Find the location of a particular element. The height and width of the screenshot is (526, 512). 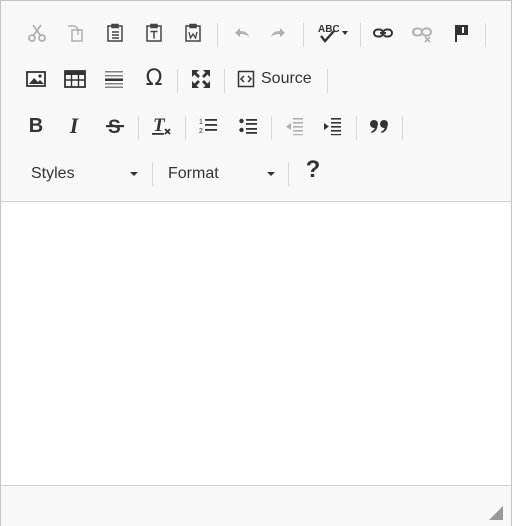

spellcheck-button: ABC is located at coordinates (332, 33).